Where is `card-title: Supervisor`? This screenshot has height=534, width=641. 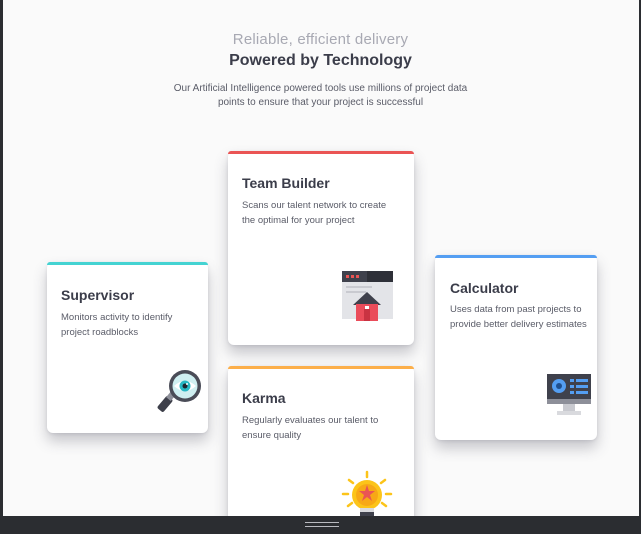
card-title: Supervisor is located at coordinates (98, 295).